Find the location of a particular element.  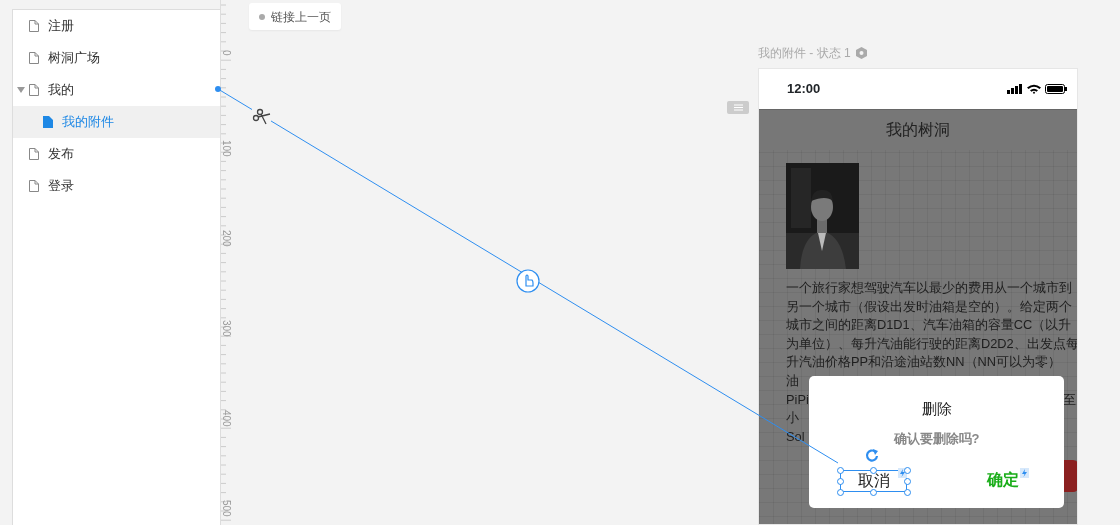

sidebar-item: 注册 is located at coordinates (116, 26).